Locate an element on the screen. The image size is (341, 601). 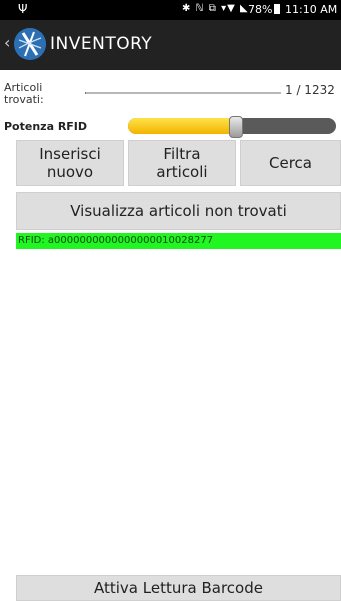
insert-new-label-line2: nuovo is located at coordinates (70, 172).